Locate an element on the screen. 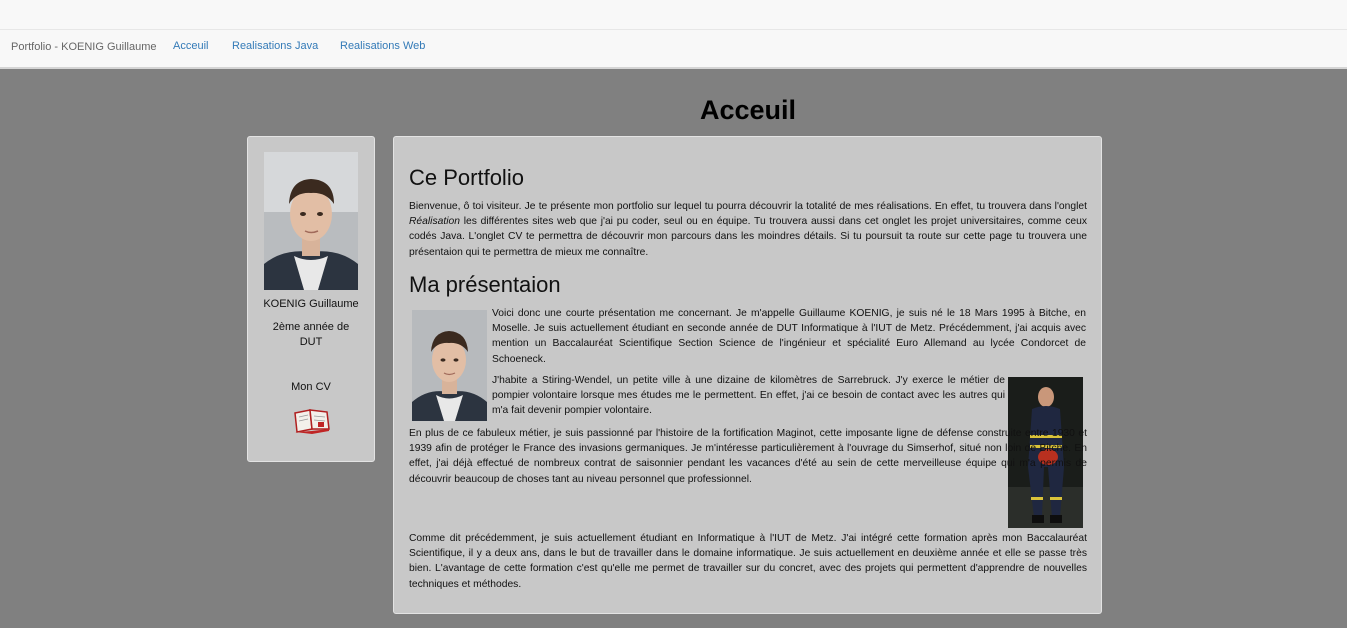 This screenshot has height=628, width=1347. nav-link-acceuil: Acceuil is located at coordinates (190, 46).